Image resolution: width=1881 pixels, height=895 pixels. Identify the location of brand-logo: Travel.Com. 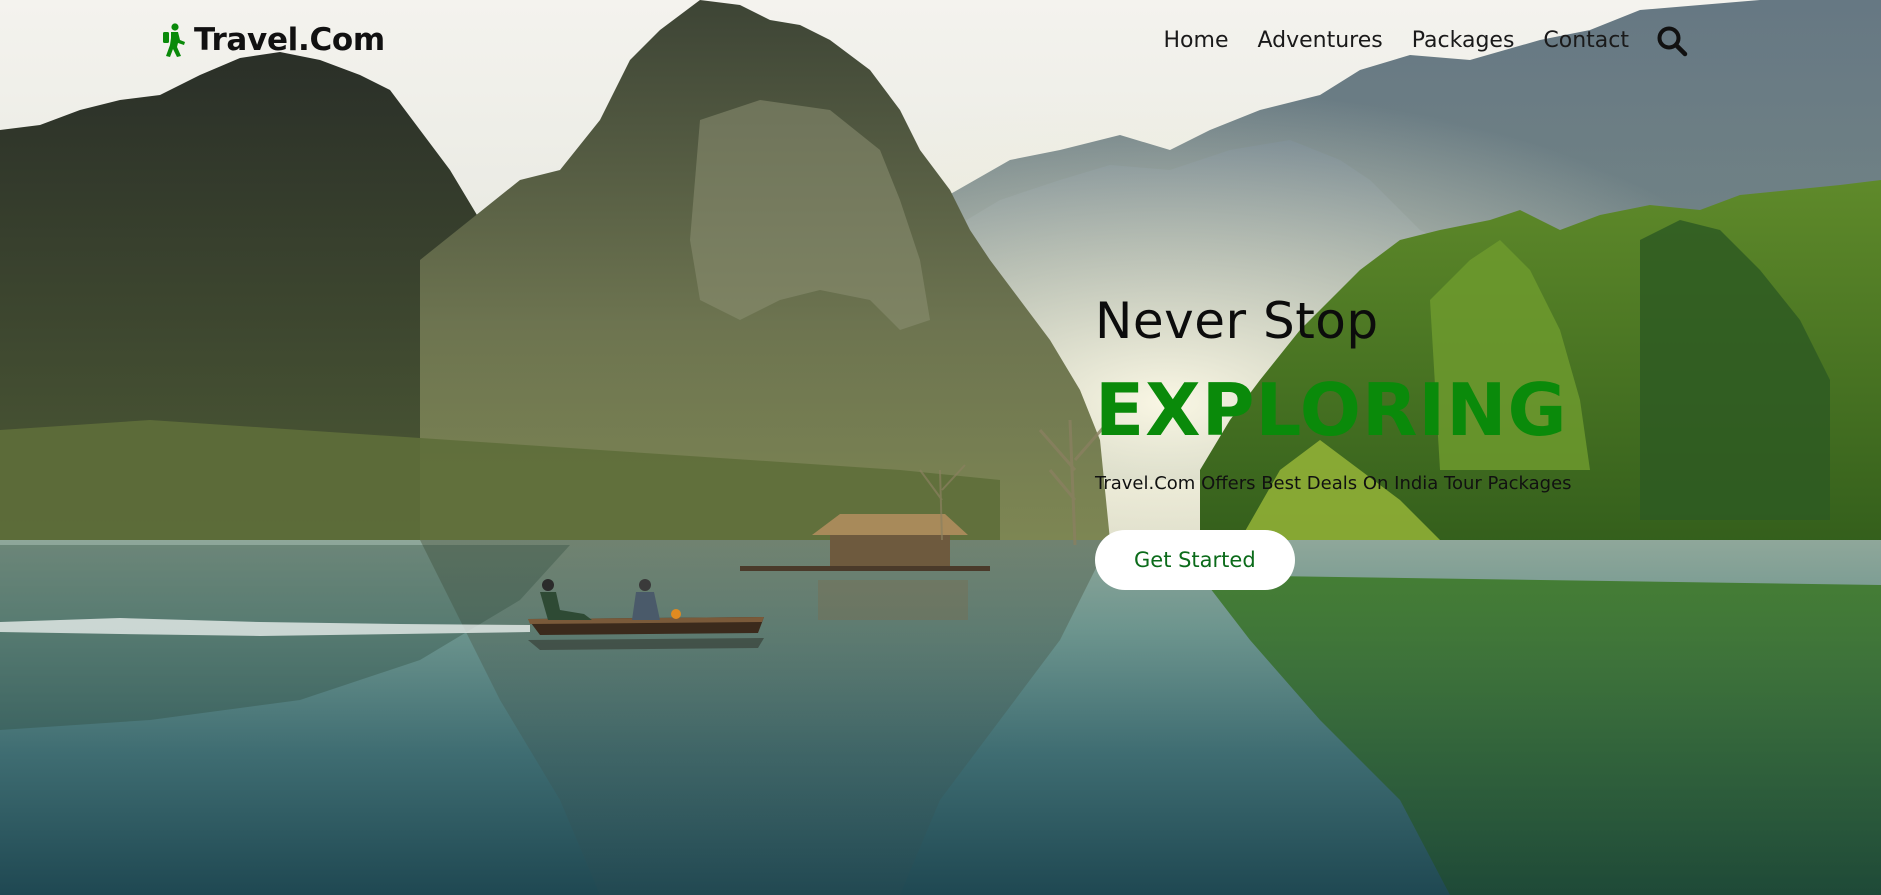
(272, 40).